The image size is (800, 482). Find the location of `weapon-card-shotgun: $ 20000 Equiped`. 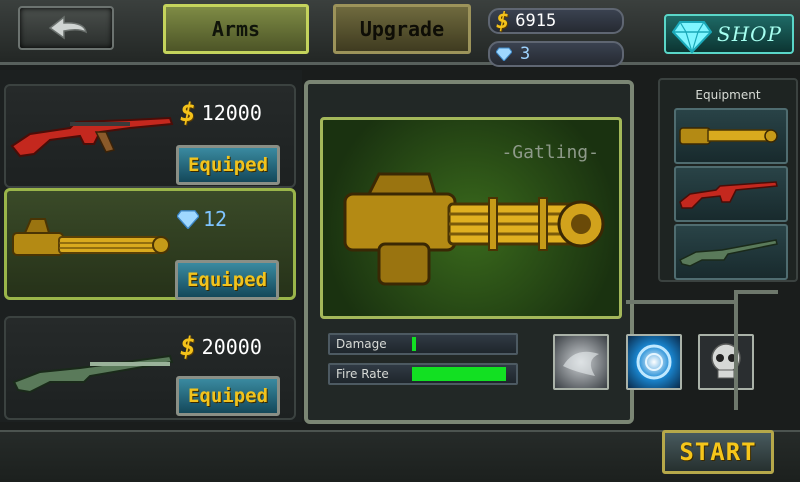

weapon-card-shotgun: $ 20000 Equiped is located at coordinates (150, 368).